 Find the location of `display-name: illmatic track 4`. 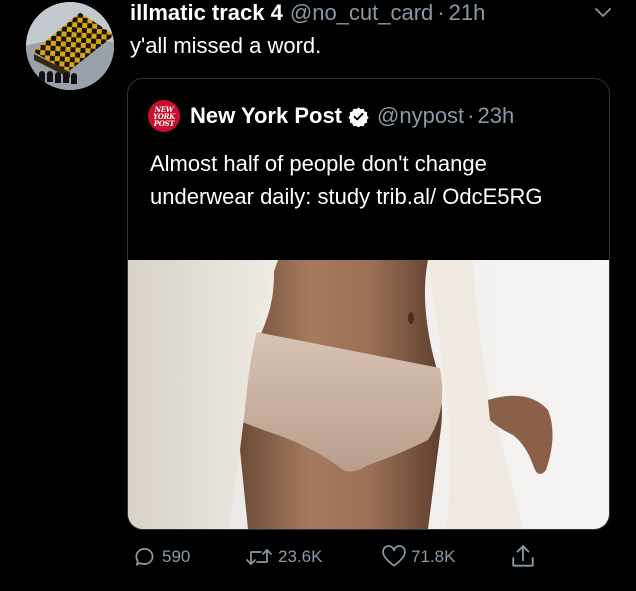

display-name: illmatic track 4 is located at coordinates (206, 13).